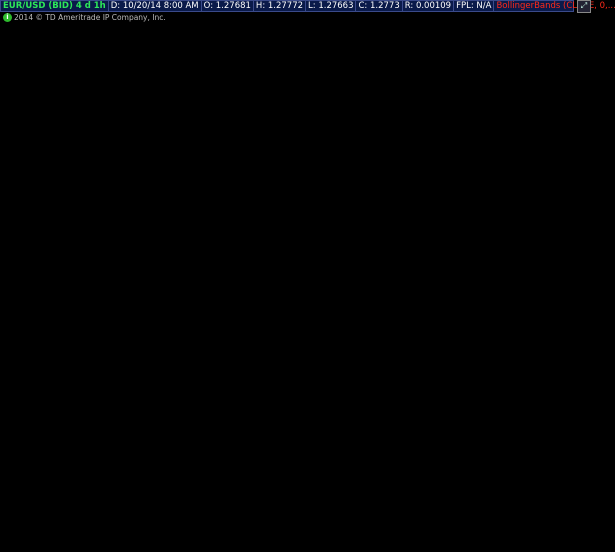 This screenshot has height=552, width=615. I want to click on lower-magenta-band-line, so click(265, 470).